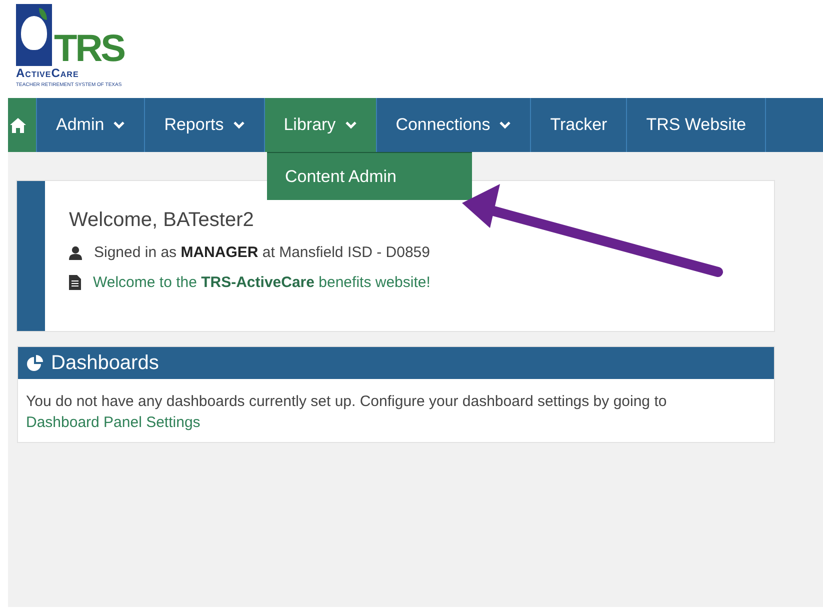  I want to click on nav-tab: Connections, so click(454, 125).